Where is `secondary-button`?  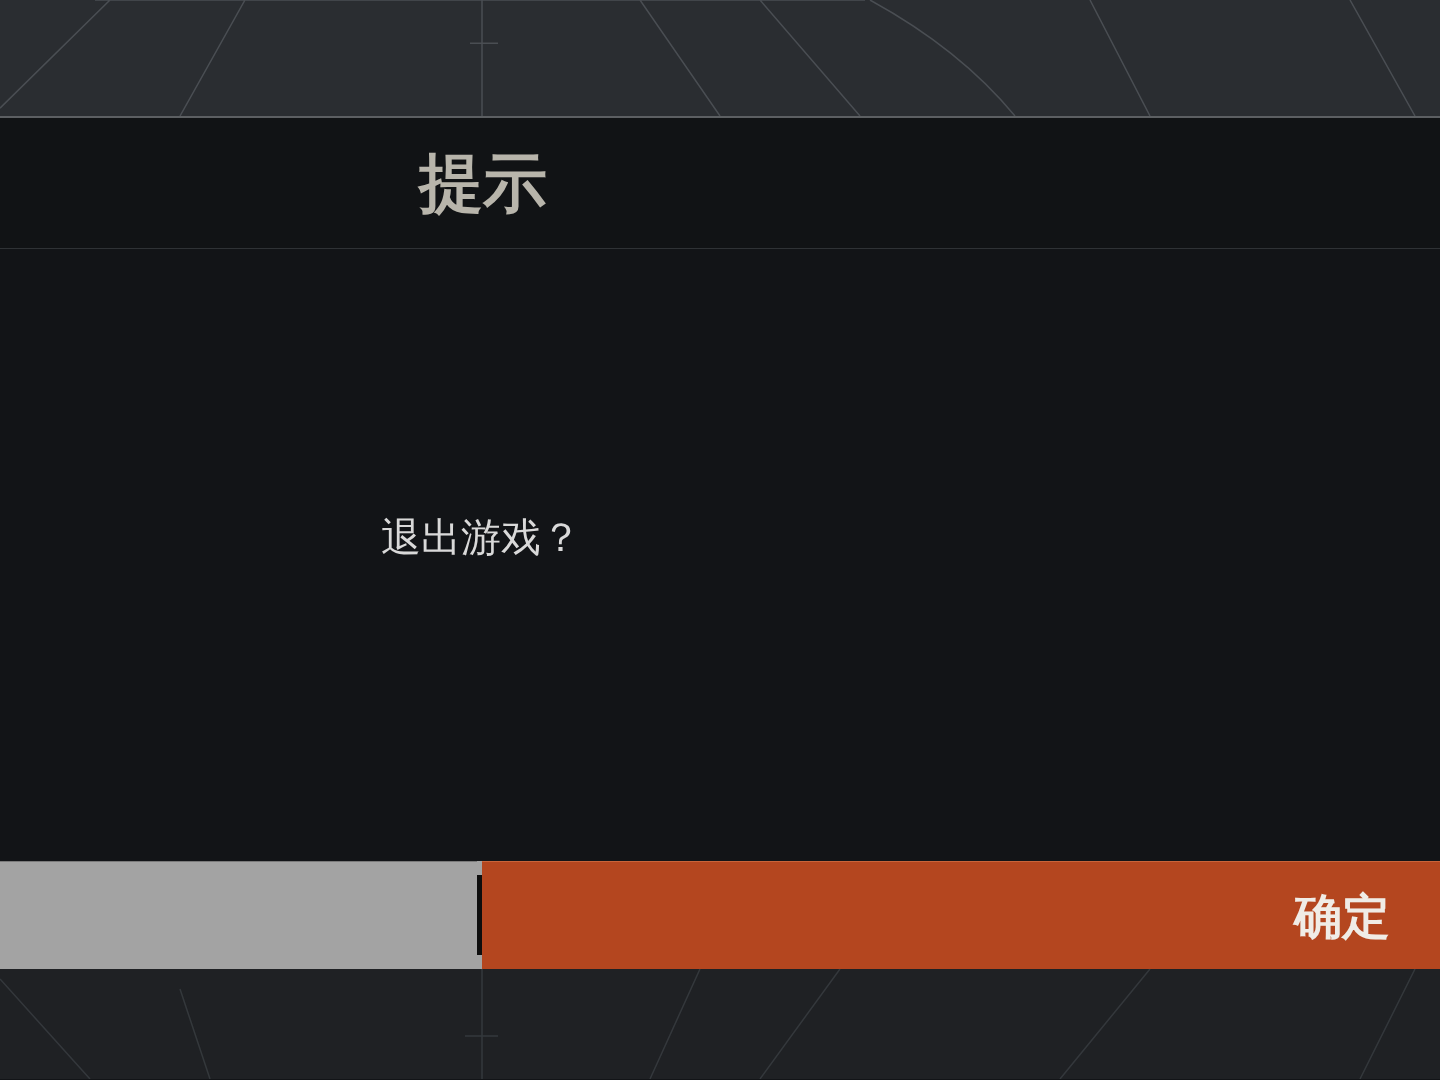
secondary-button is located at coordinates (238, 915).